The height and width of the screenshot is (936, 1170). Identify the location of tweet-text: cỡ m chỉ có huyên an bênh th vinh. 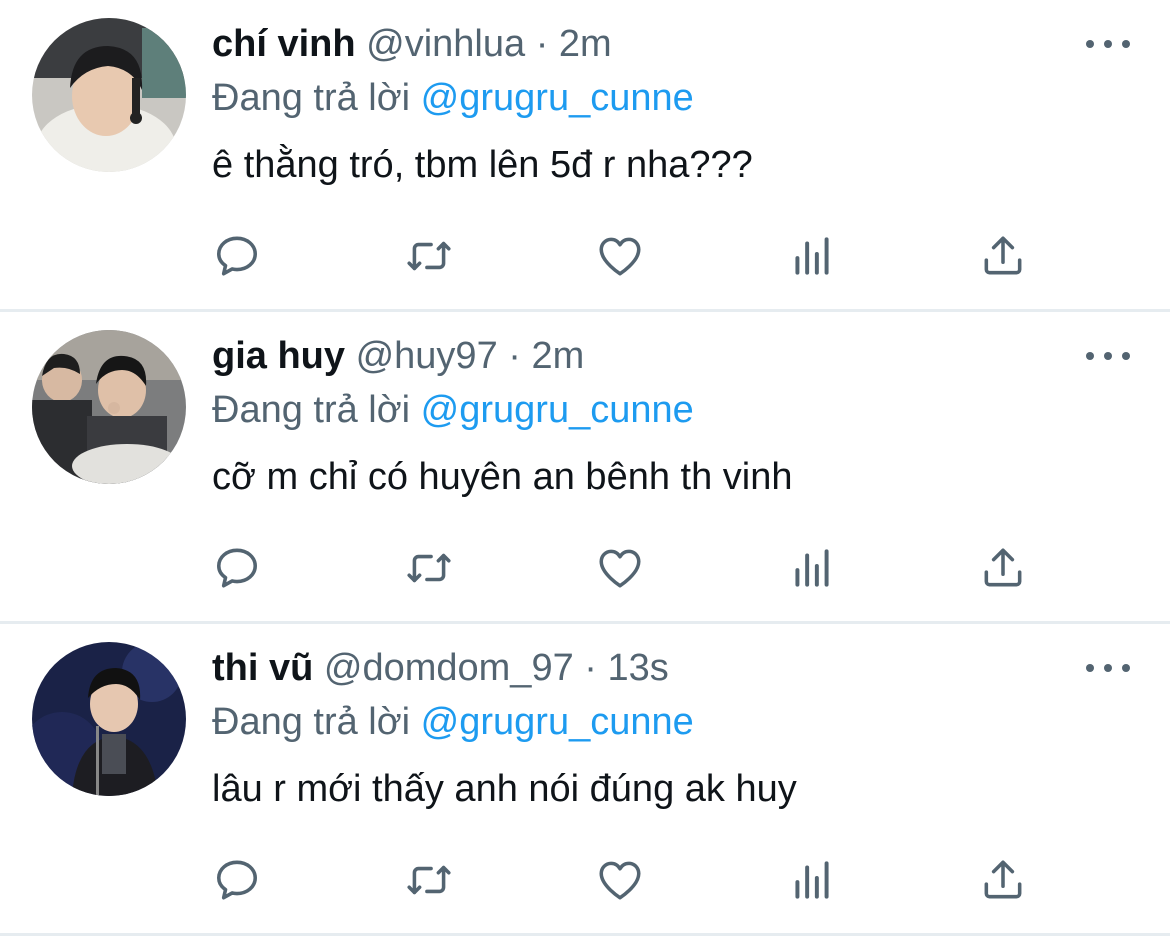
(502, 477).